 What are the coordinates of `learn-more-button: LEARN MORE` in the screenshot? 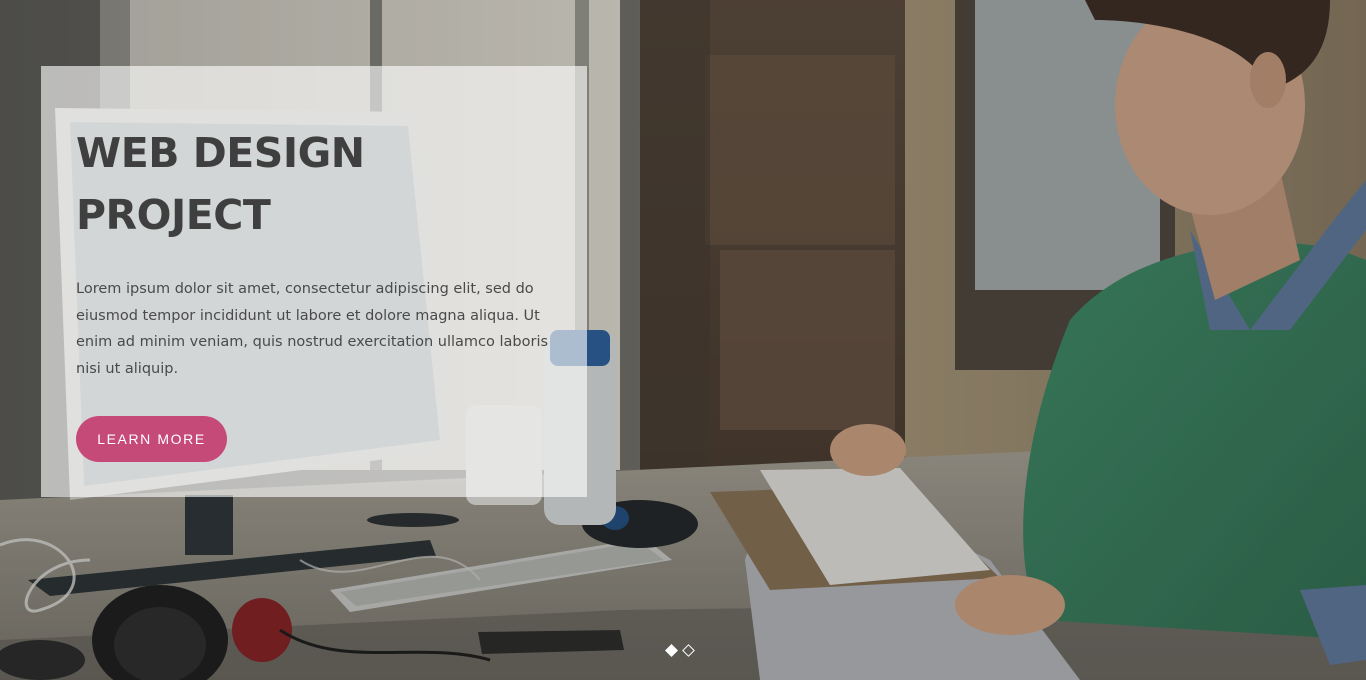 It's located at (151, 439).